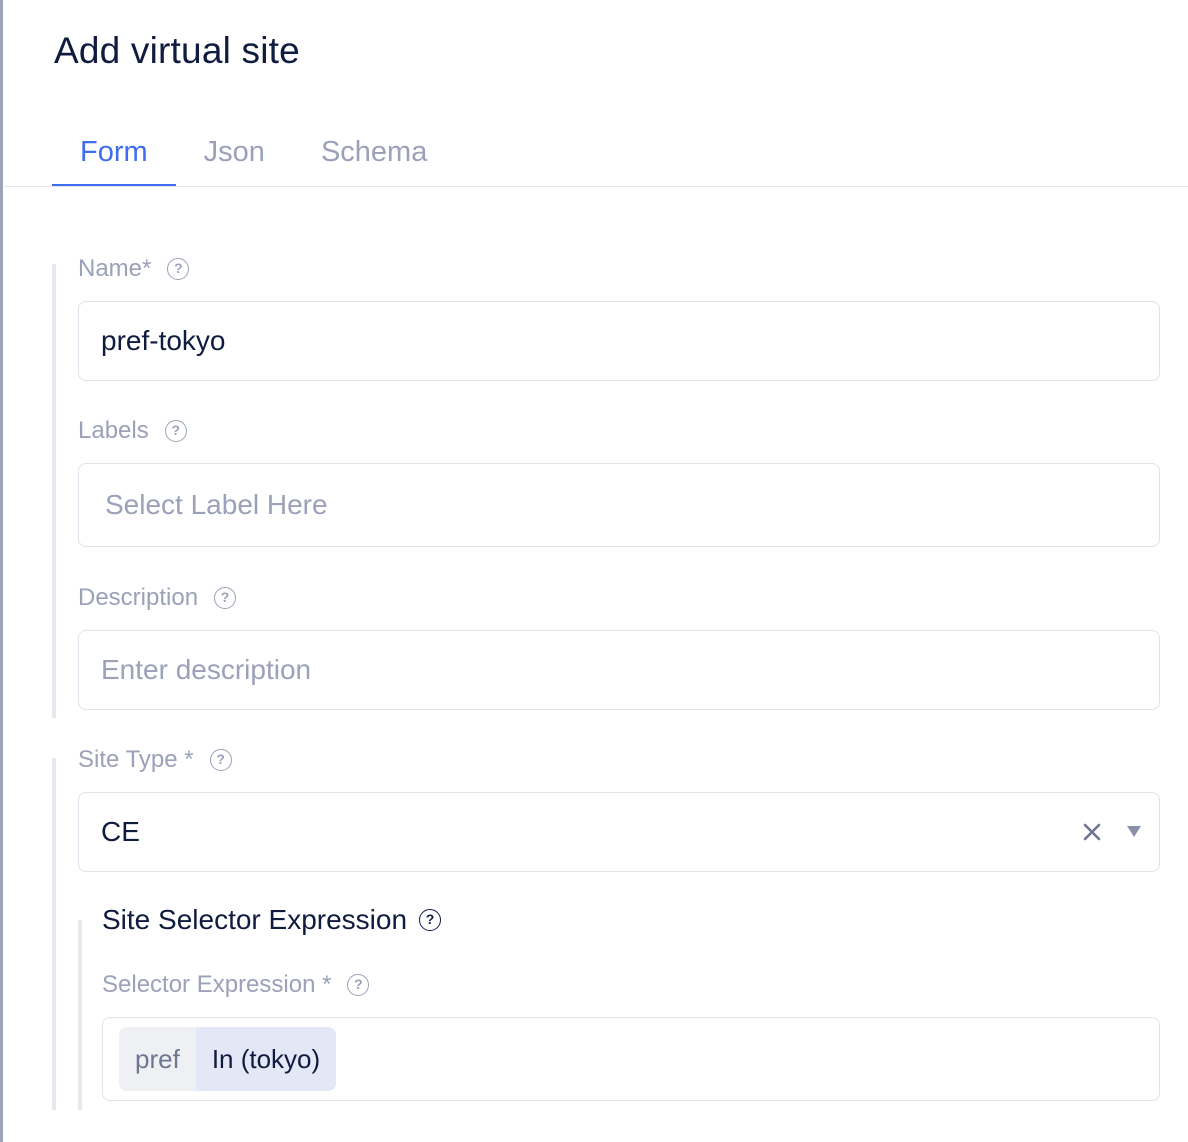  What do you see at coordinates (619, 341) in the screenshot?
I see `name-input: pref-tokyo` at bounding box center [619, 341].